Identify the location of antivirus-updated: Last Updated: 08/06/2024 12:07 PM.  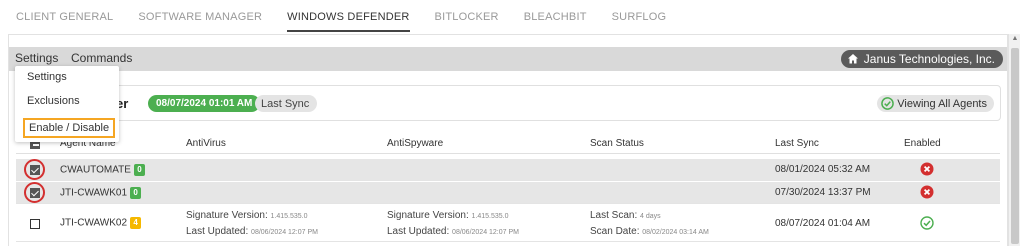
(252, 231).